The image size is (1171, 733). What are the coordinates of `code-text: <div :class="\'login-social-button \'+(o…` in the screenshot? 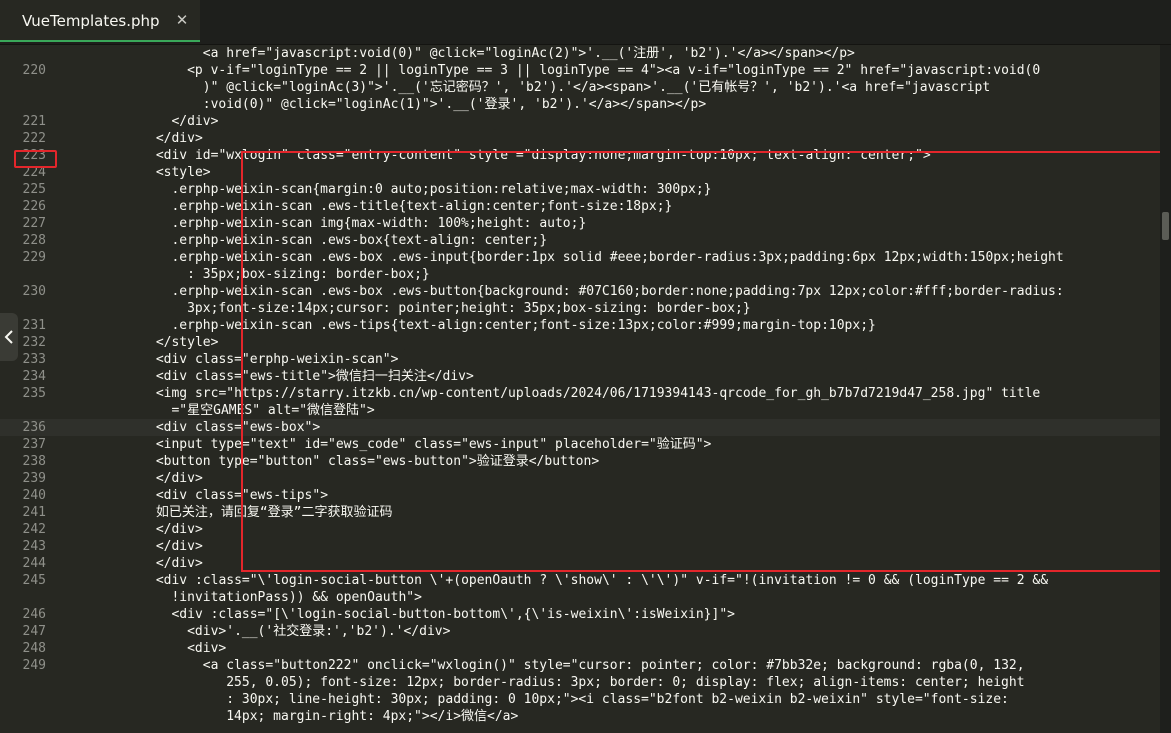 It's located at (602, 580).